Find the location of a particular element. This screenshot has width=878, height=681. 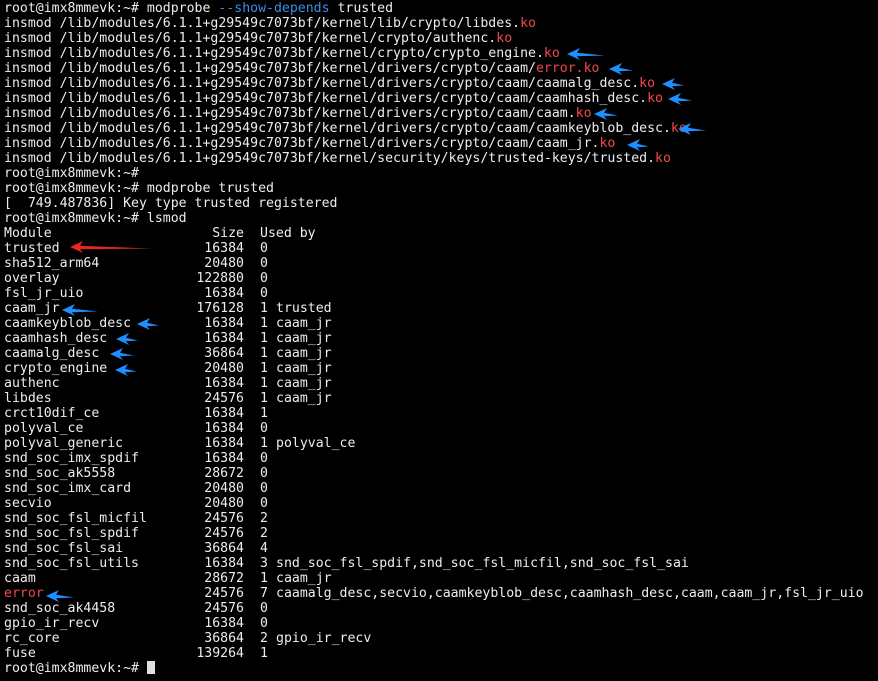

lsmod-row: snd_soc_fsl_spdif 24576 2 is located at coordinates (434, 533).